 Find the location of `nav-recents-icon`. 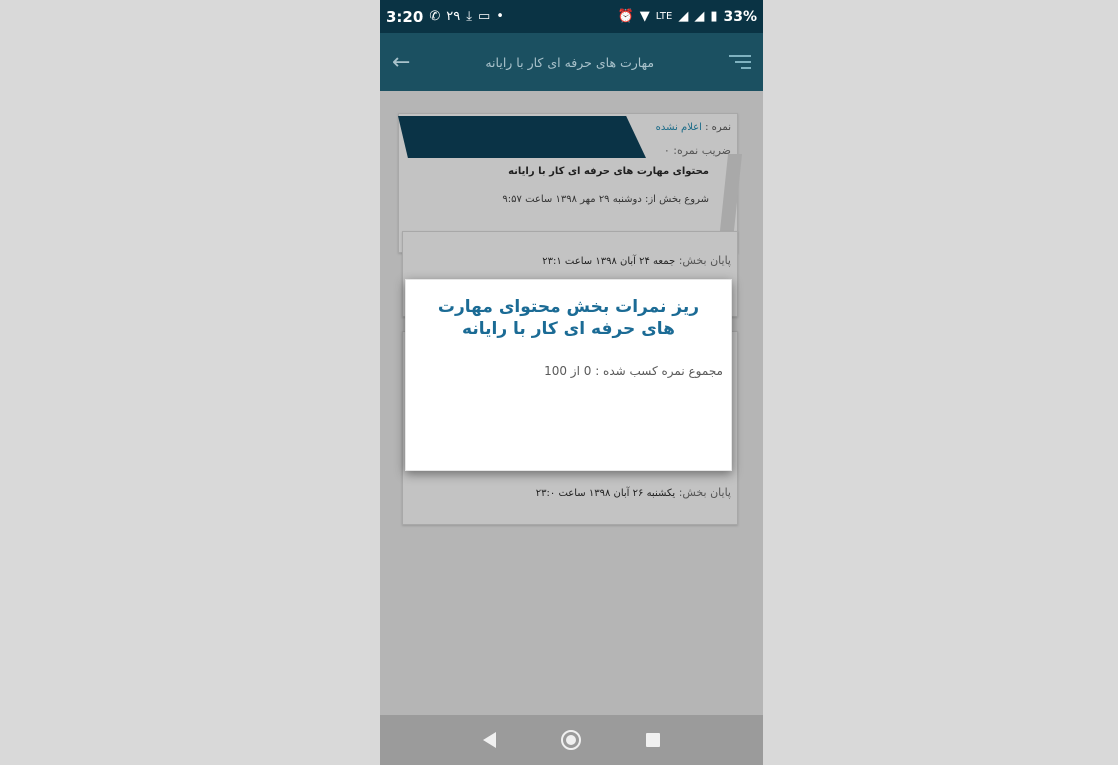

nav-recents-icon is located at coordinates (653, 740).